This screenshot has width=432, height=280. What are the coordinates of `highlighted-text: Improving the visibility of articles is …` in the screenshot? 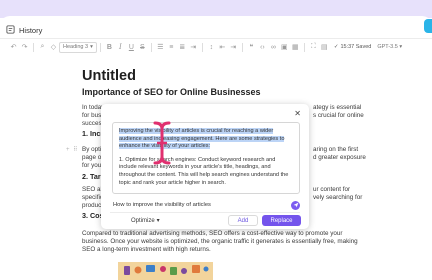 It's located at (202, 139).